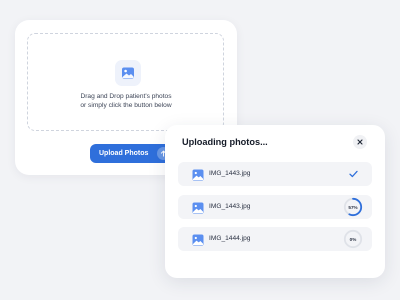 Image resolution: width=400 pixels, height=300 pixels. I want to click on close-icon, so click(360, 142).